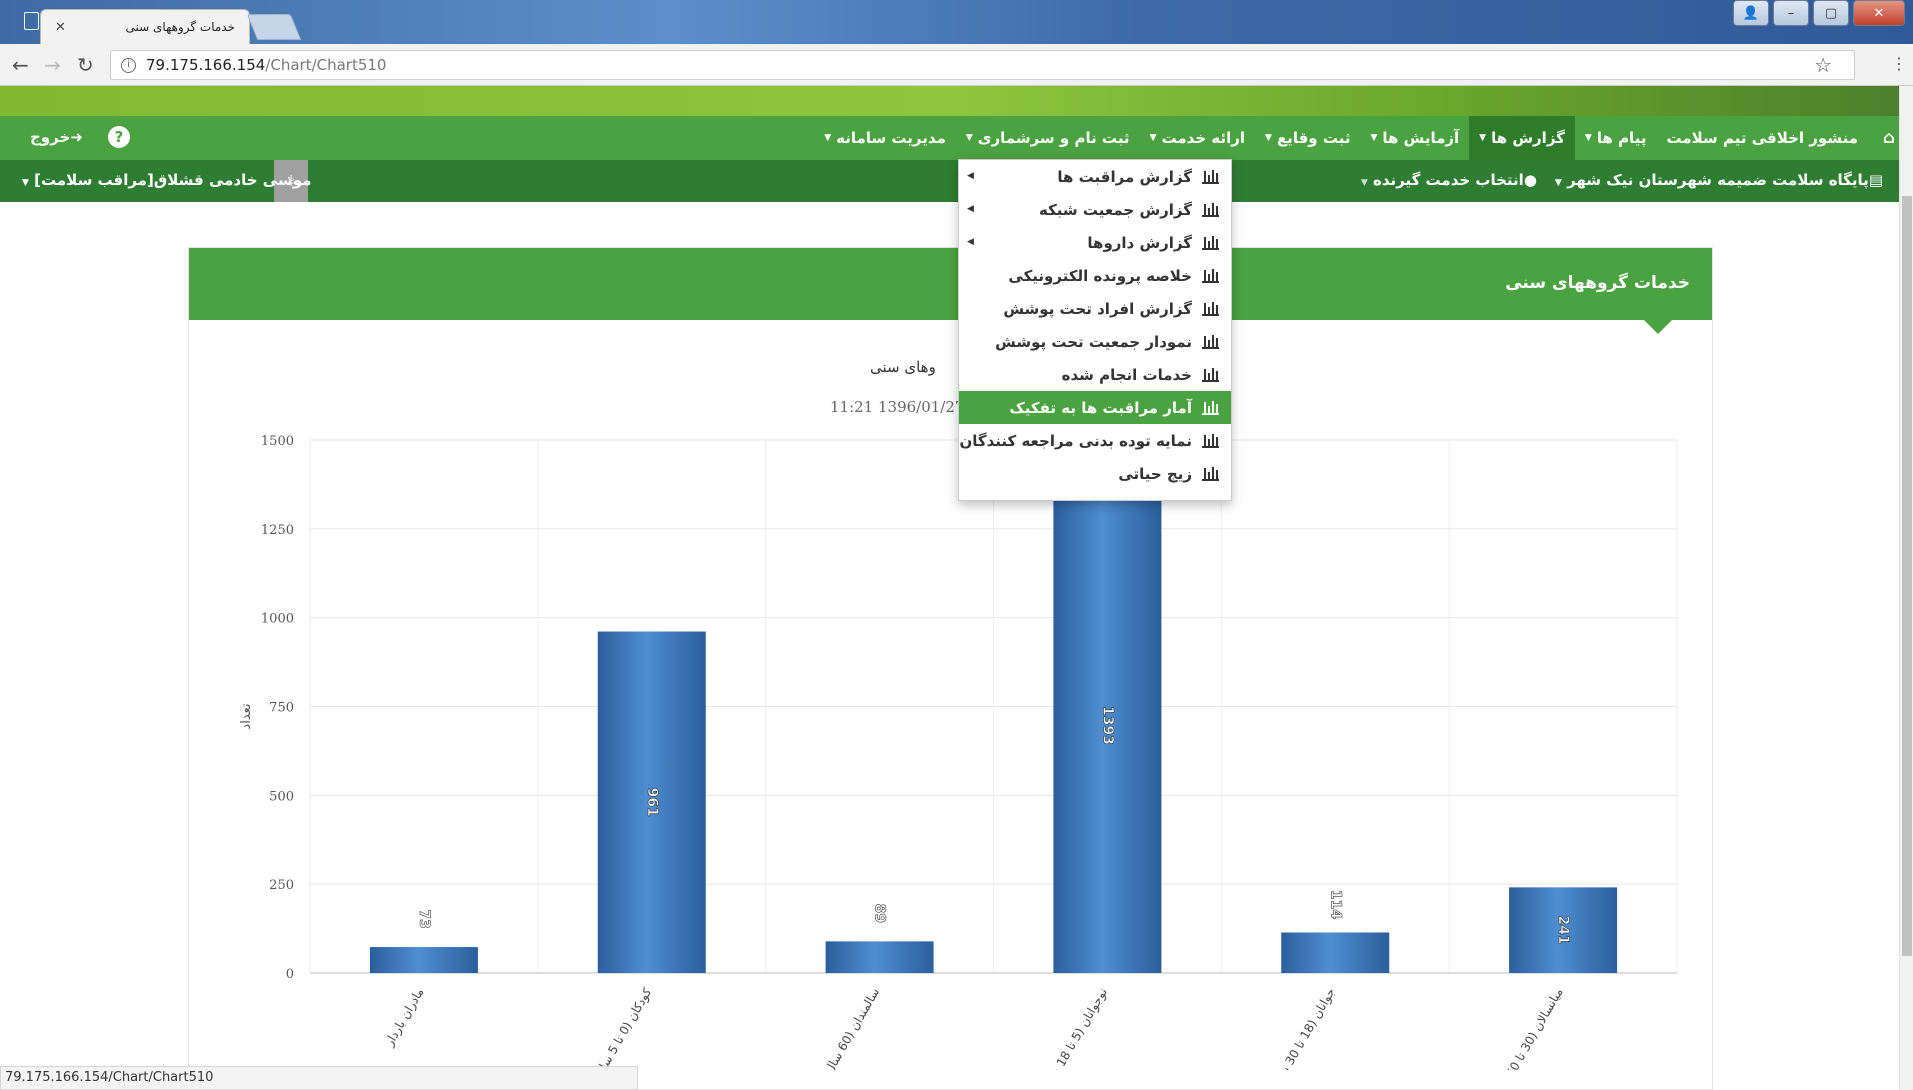 The width and height of the screenshot is (1913, 1090). I want to click on x-tick-label: نوجوانان (5 تا 18 سال), so click(1074, 1028).